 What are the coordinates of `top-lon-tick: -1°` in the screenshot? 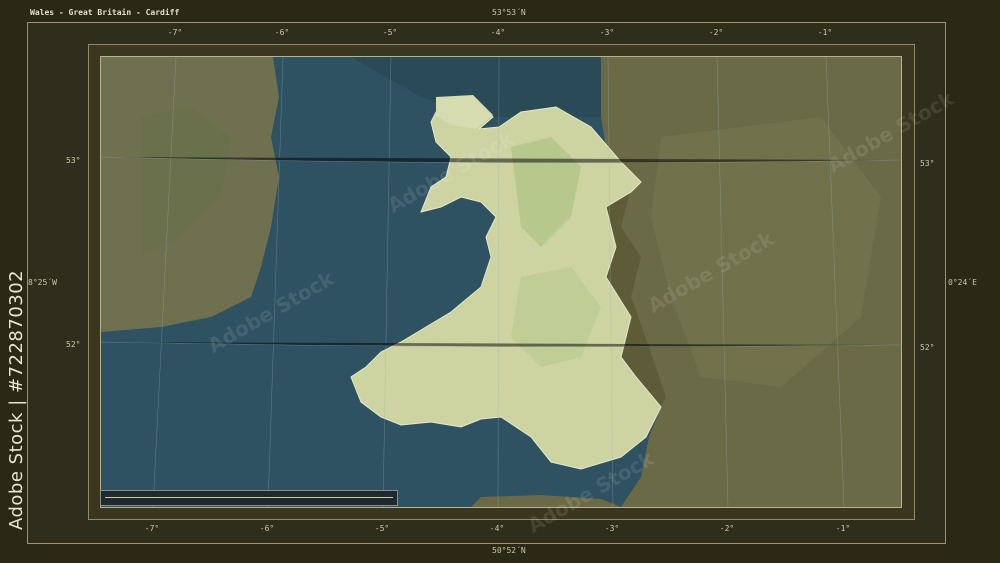 It's located at (825, 32).